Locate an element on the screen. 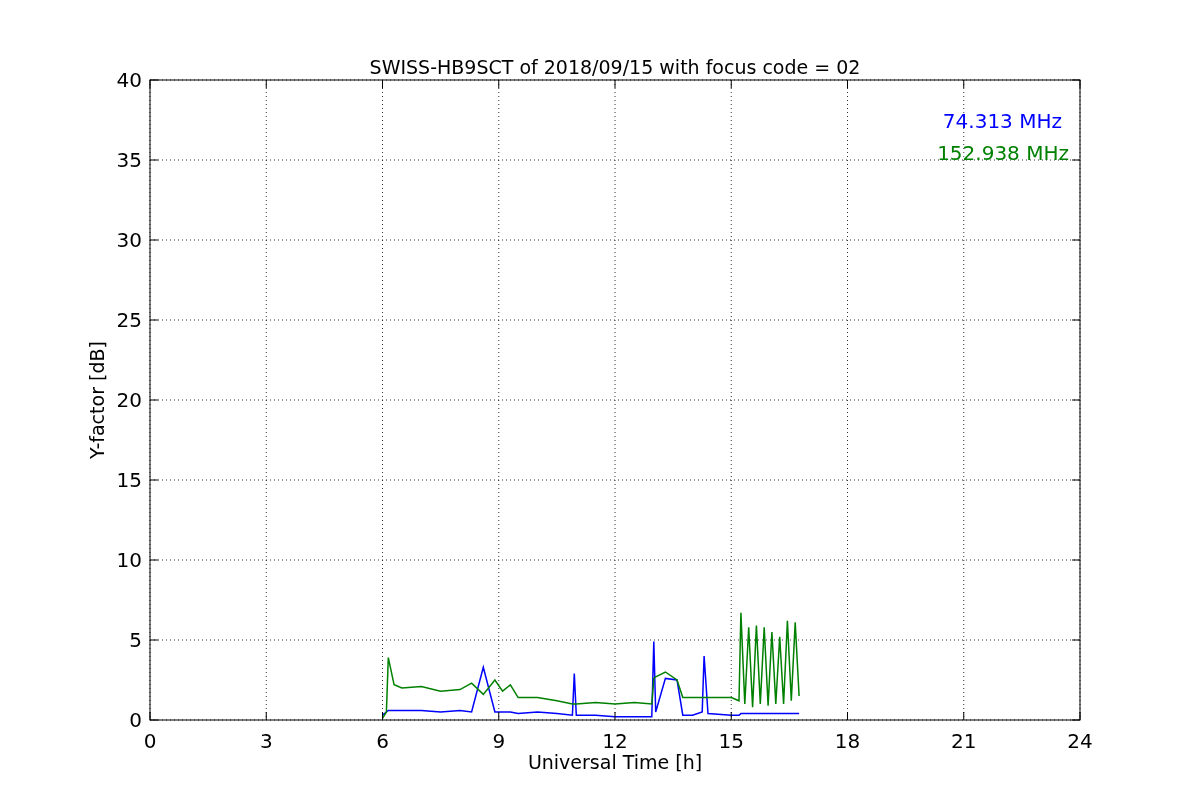  tick-label: 6 is located at coordinates (382, 741).